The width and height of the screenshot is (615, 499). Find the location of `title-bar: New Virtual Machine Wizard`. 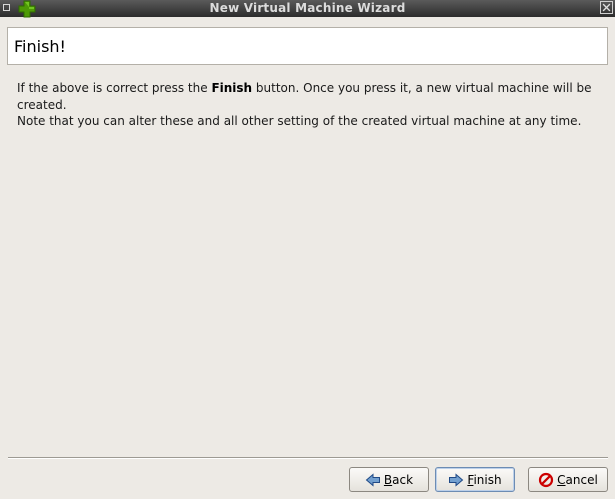

title-bar: New Virtual Machine Wizard is located at coordinates (307, 9).